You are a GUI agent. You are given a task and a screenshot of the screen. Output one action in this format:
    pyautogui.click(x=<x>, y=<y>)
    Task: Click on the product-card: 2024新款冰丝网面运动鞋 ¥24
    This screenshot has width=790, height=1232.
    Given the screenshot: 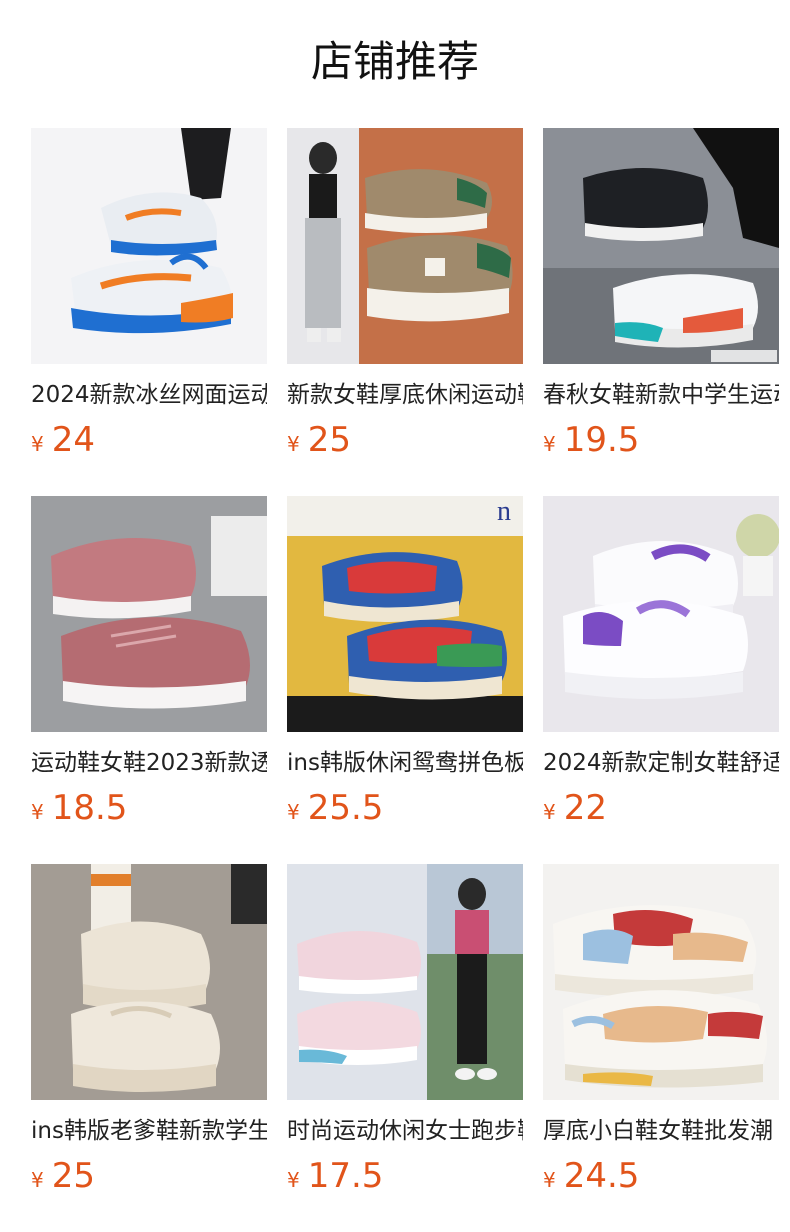 What is the action you would take?
    pyautogui.click(x=149, y=295)
    